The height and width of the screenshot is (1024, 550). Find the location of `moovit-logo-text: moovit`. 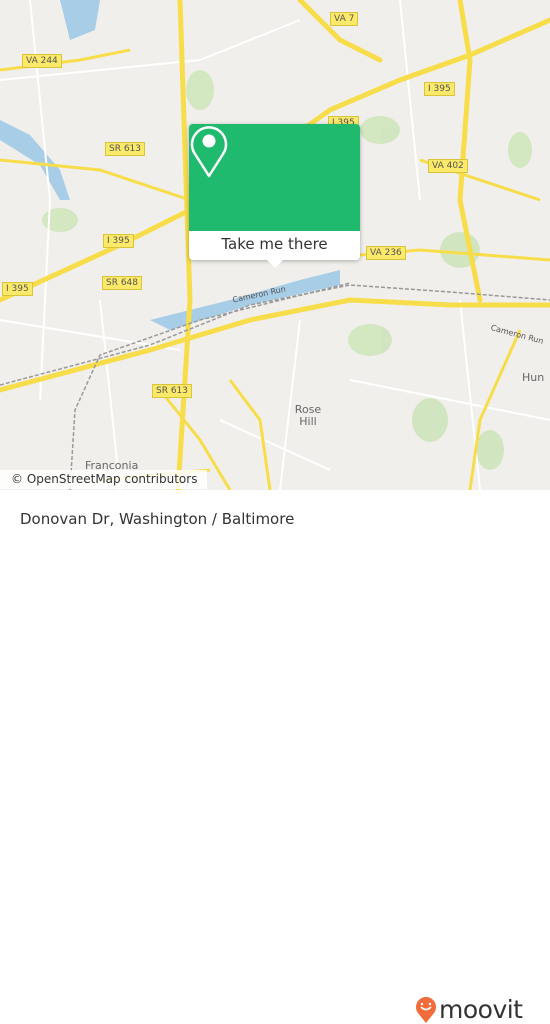

moovit-logo-text: moovit is located at coordinates (481, 1009).